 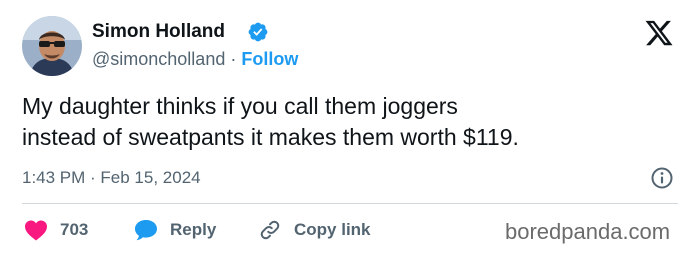 What do you see at coordinates (111, 178) in the screenshot?
I see `tweet-timestamp: 1:43 PM · Feb 15, 2024` at bounding box center [111, 178].